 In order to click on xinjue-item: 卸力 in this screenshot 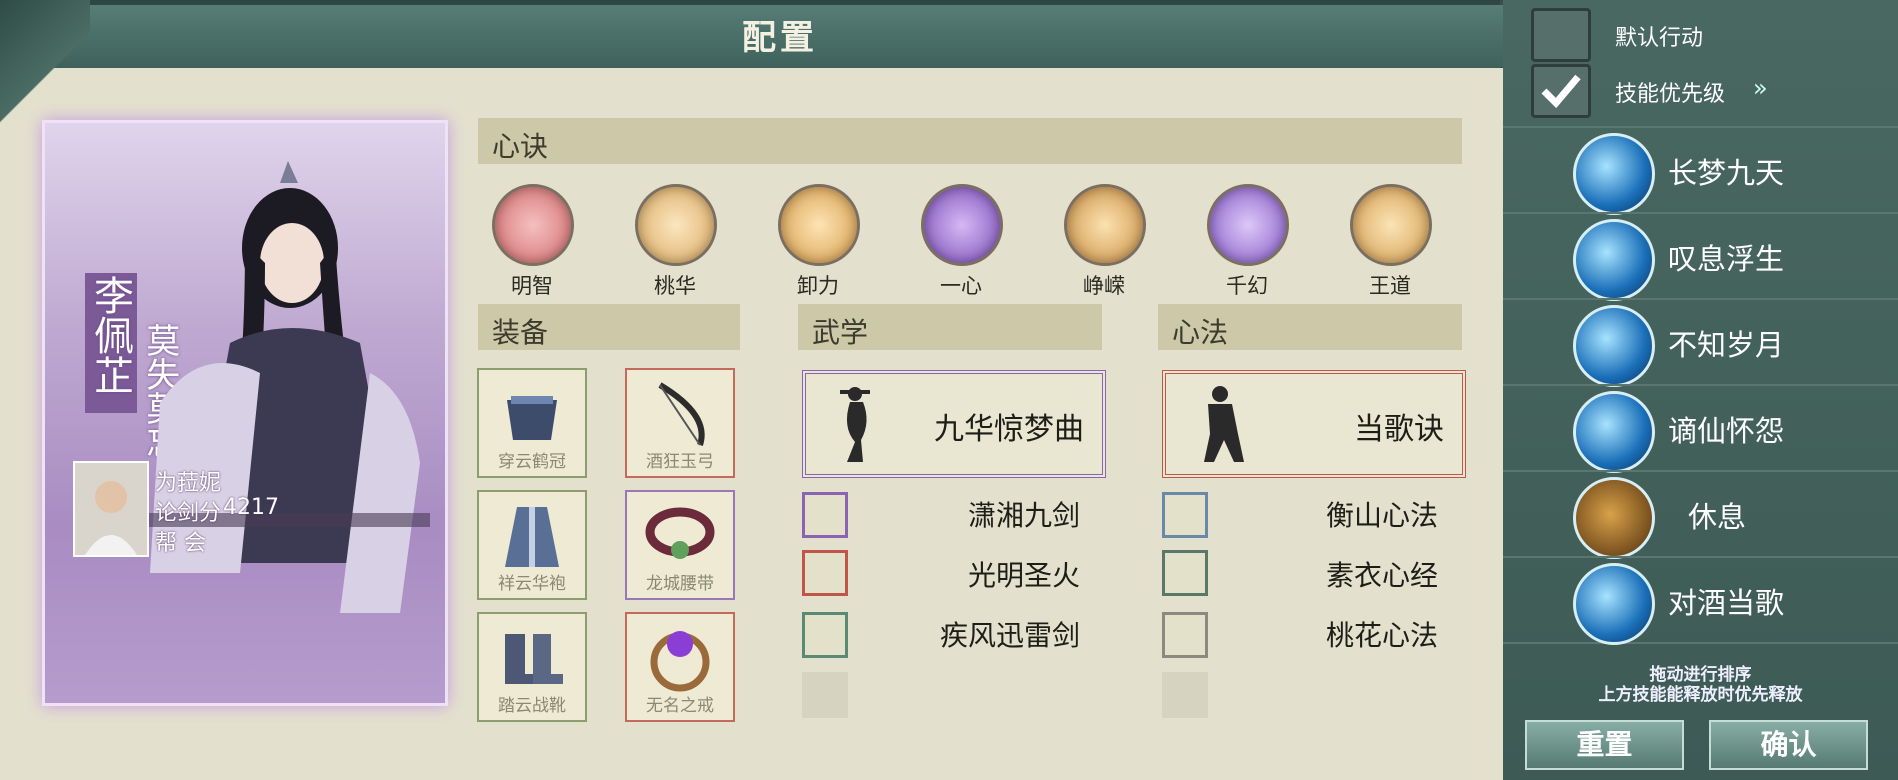, I will do `click(819, 242)`.